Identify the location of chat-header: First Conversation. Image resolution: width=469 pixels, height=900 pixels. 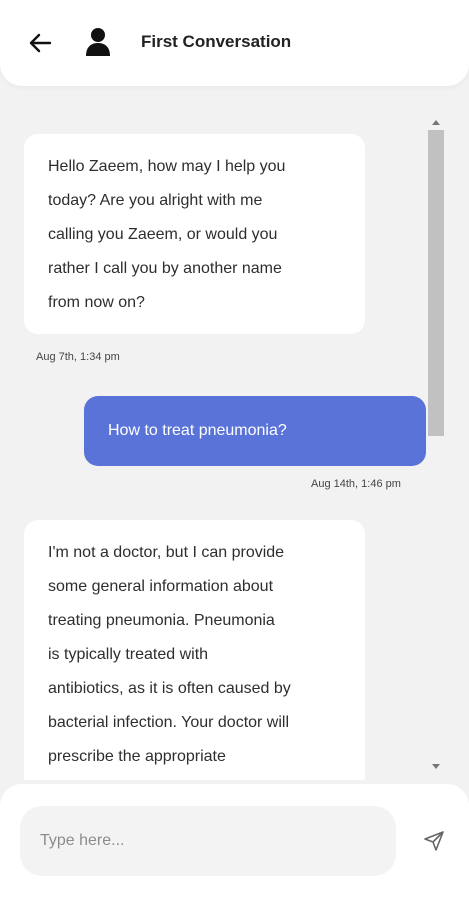
(234, 43).